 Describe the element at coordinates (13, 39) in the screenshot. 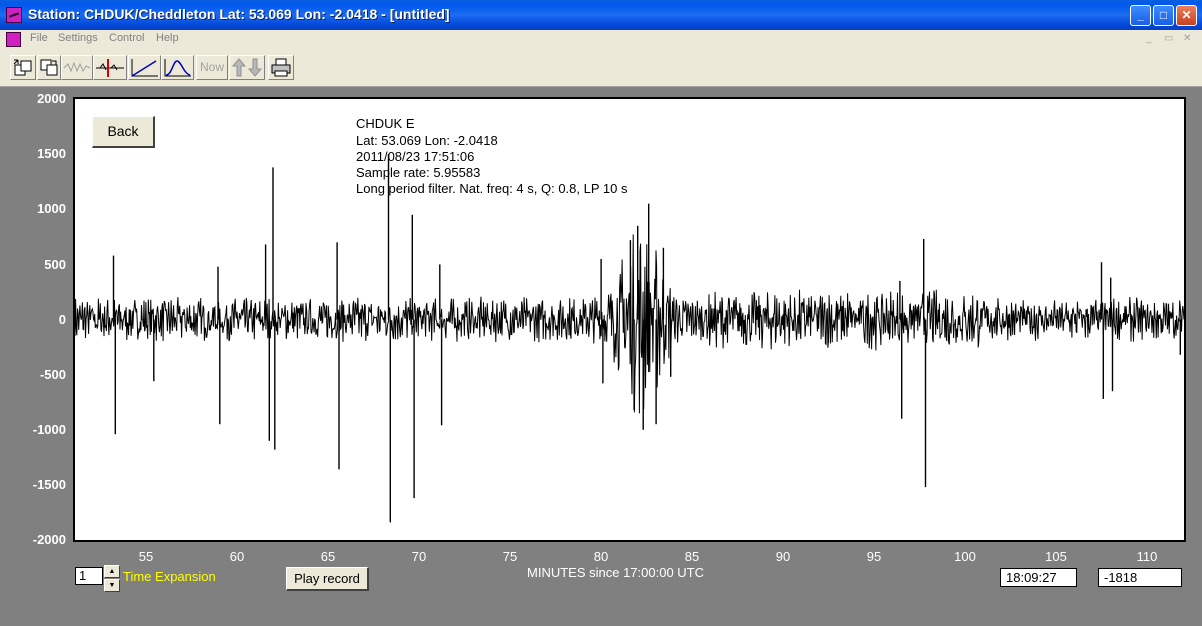

I see `document-icon` at that location.